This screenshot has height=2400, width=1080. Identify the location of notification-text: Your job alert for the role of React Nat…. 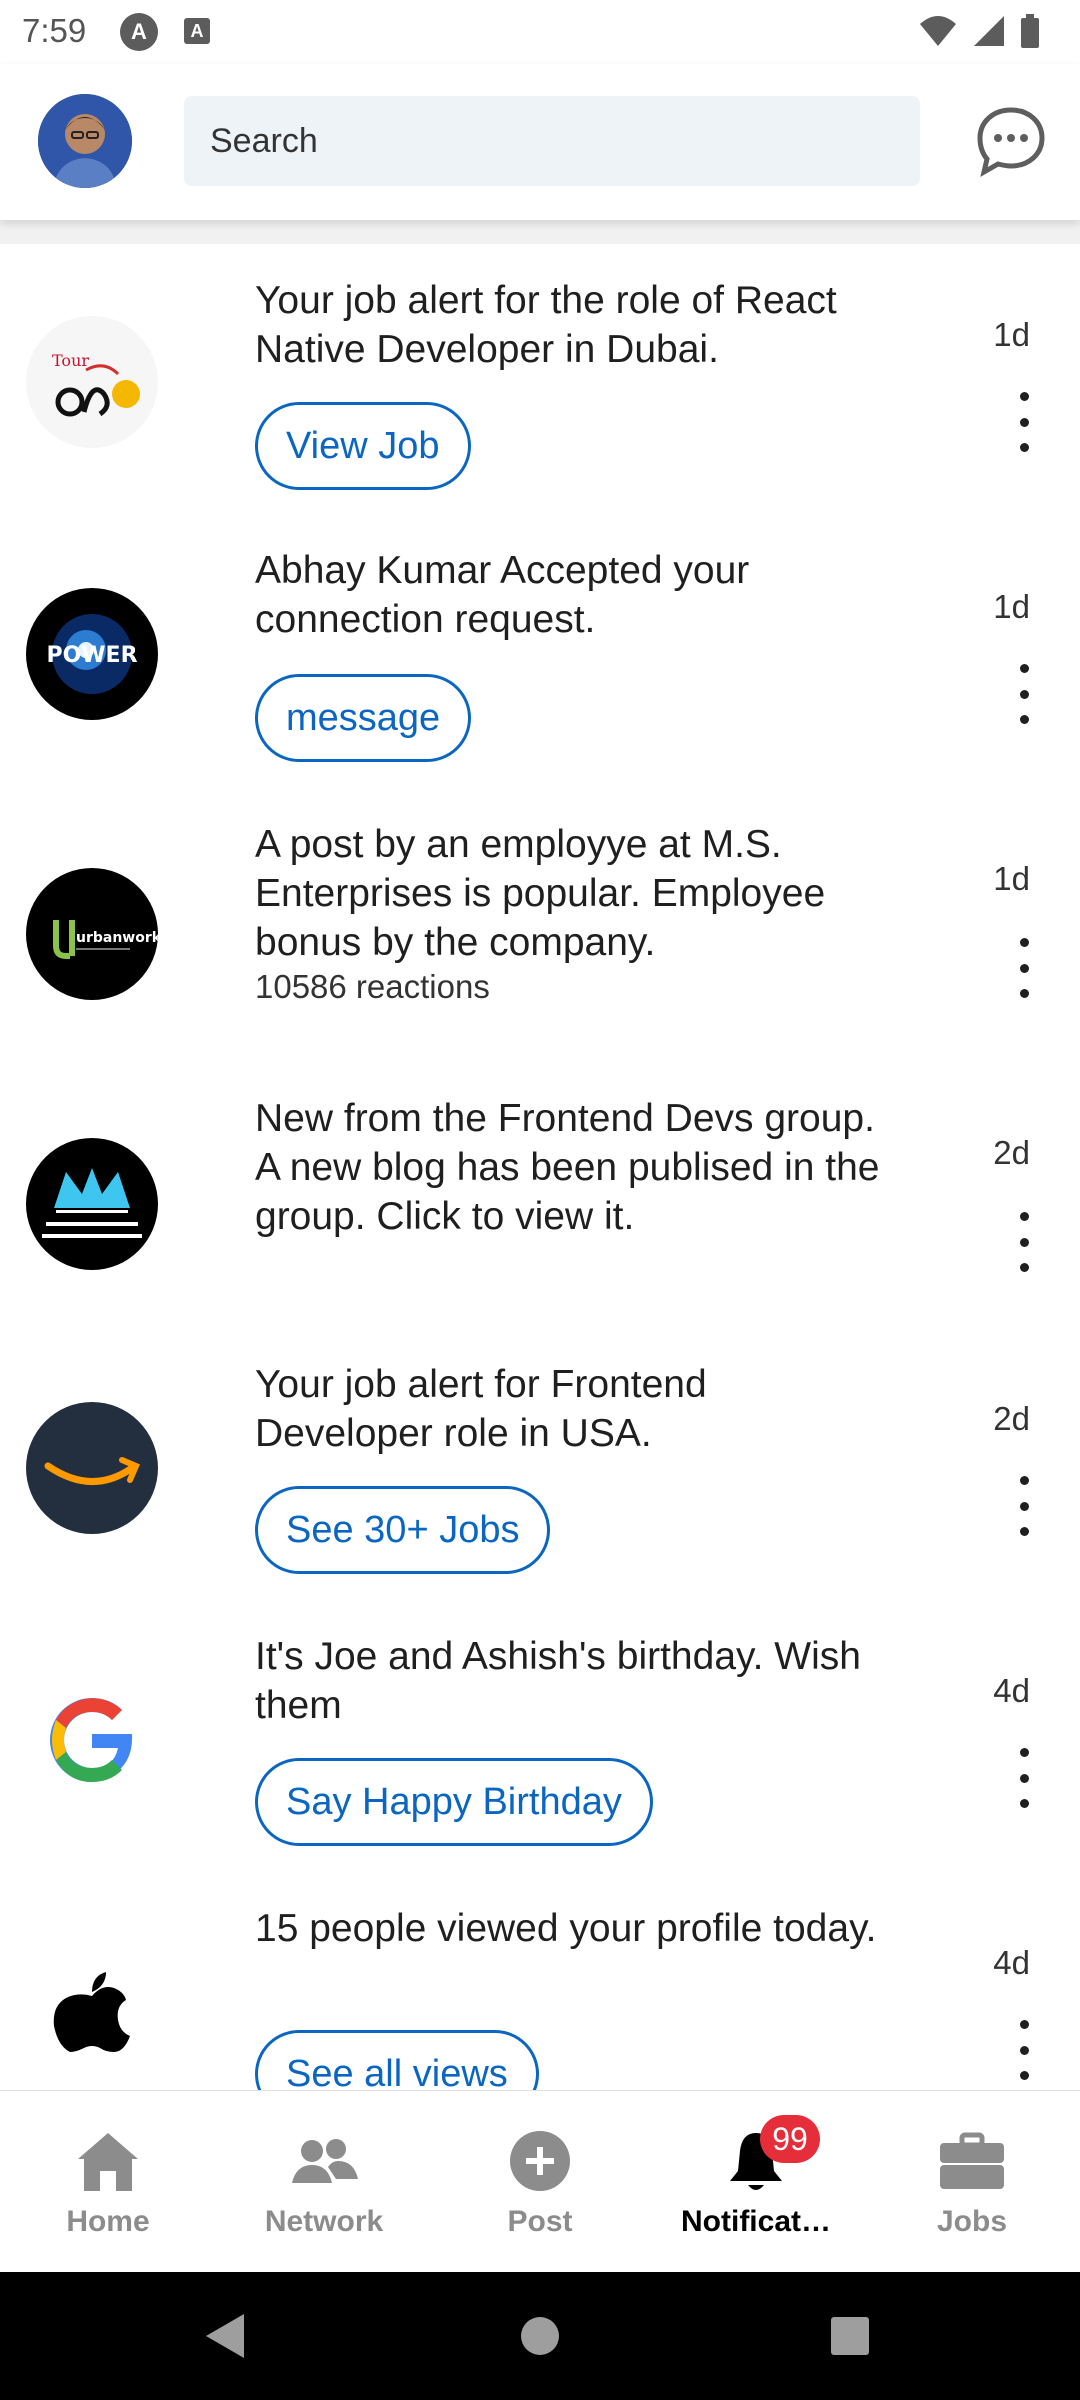
(546, 325).